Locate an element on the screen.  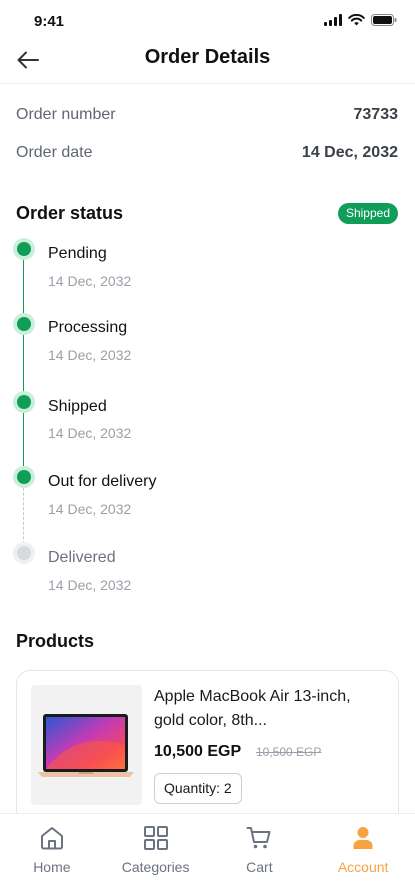
tab-label: Home is located at coordinates (52, 867).